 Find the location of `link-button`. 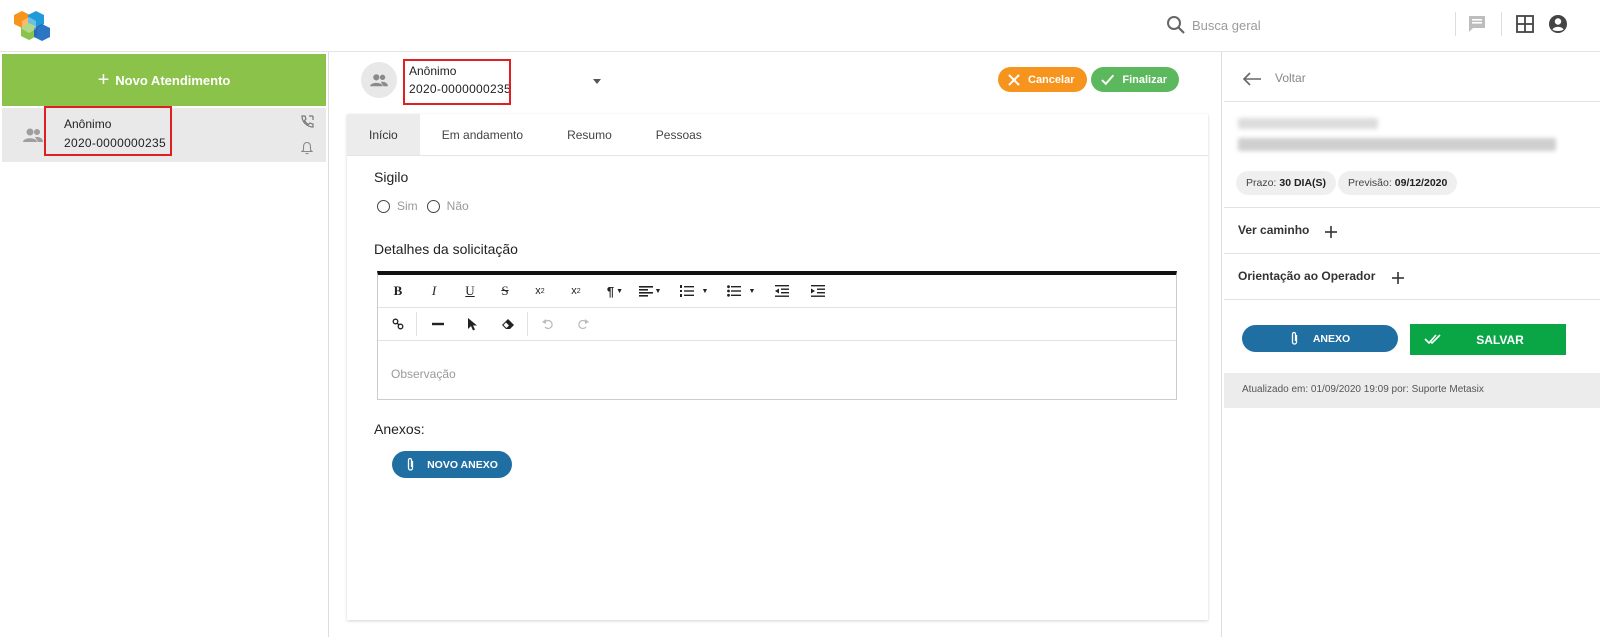

link-button is located at coordinates (398, 324).